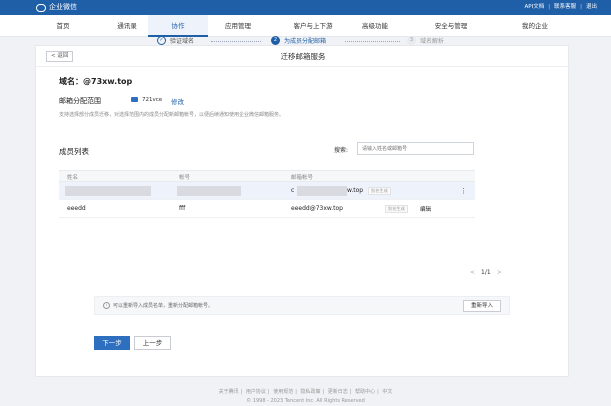  What do you see at coordinates (313, 26) in the screenshot?
I see `tab-customers: 客户与上下游` at bounding box center [313, 26].